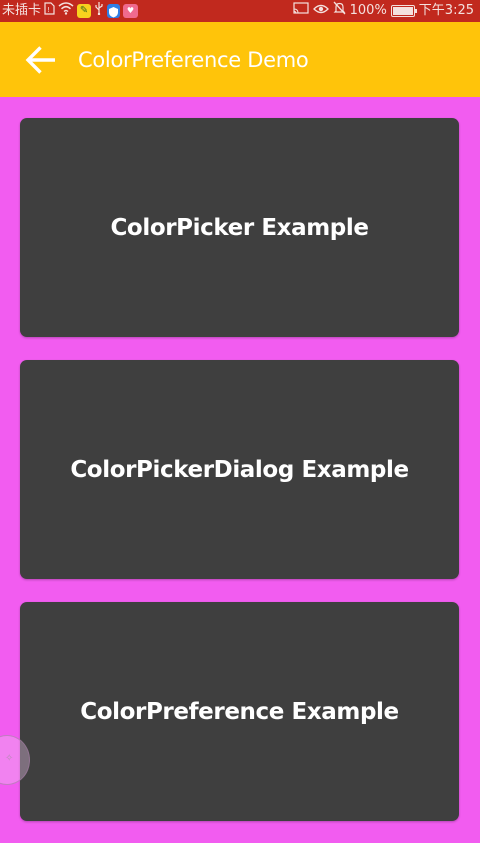 The width and height of the screenshot is (480, 843). I want to click on app-icon: ♥, so click(131, 11).